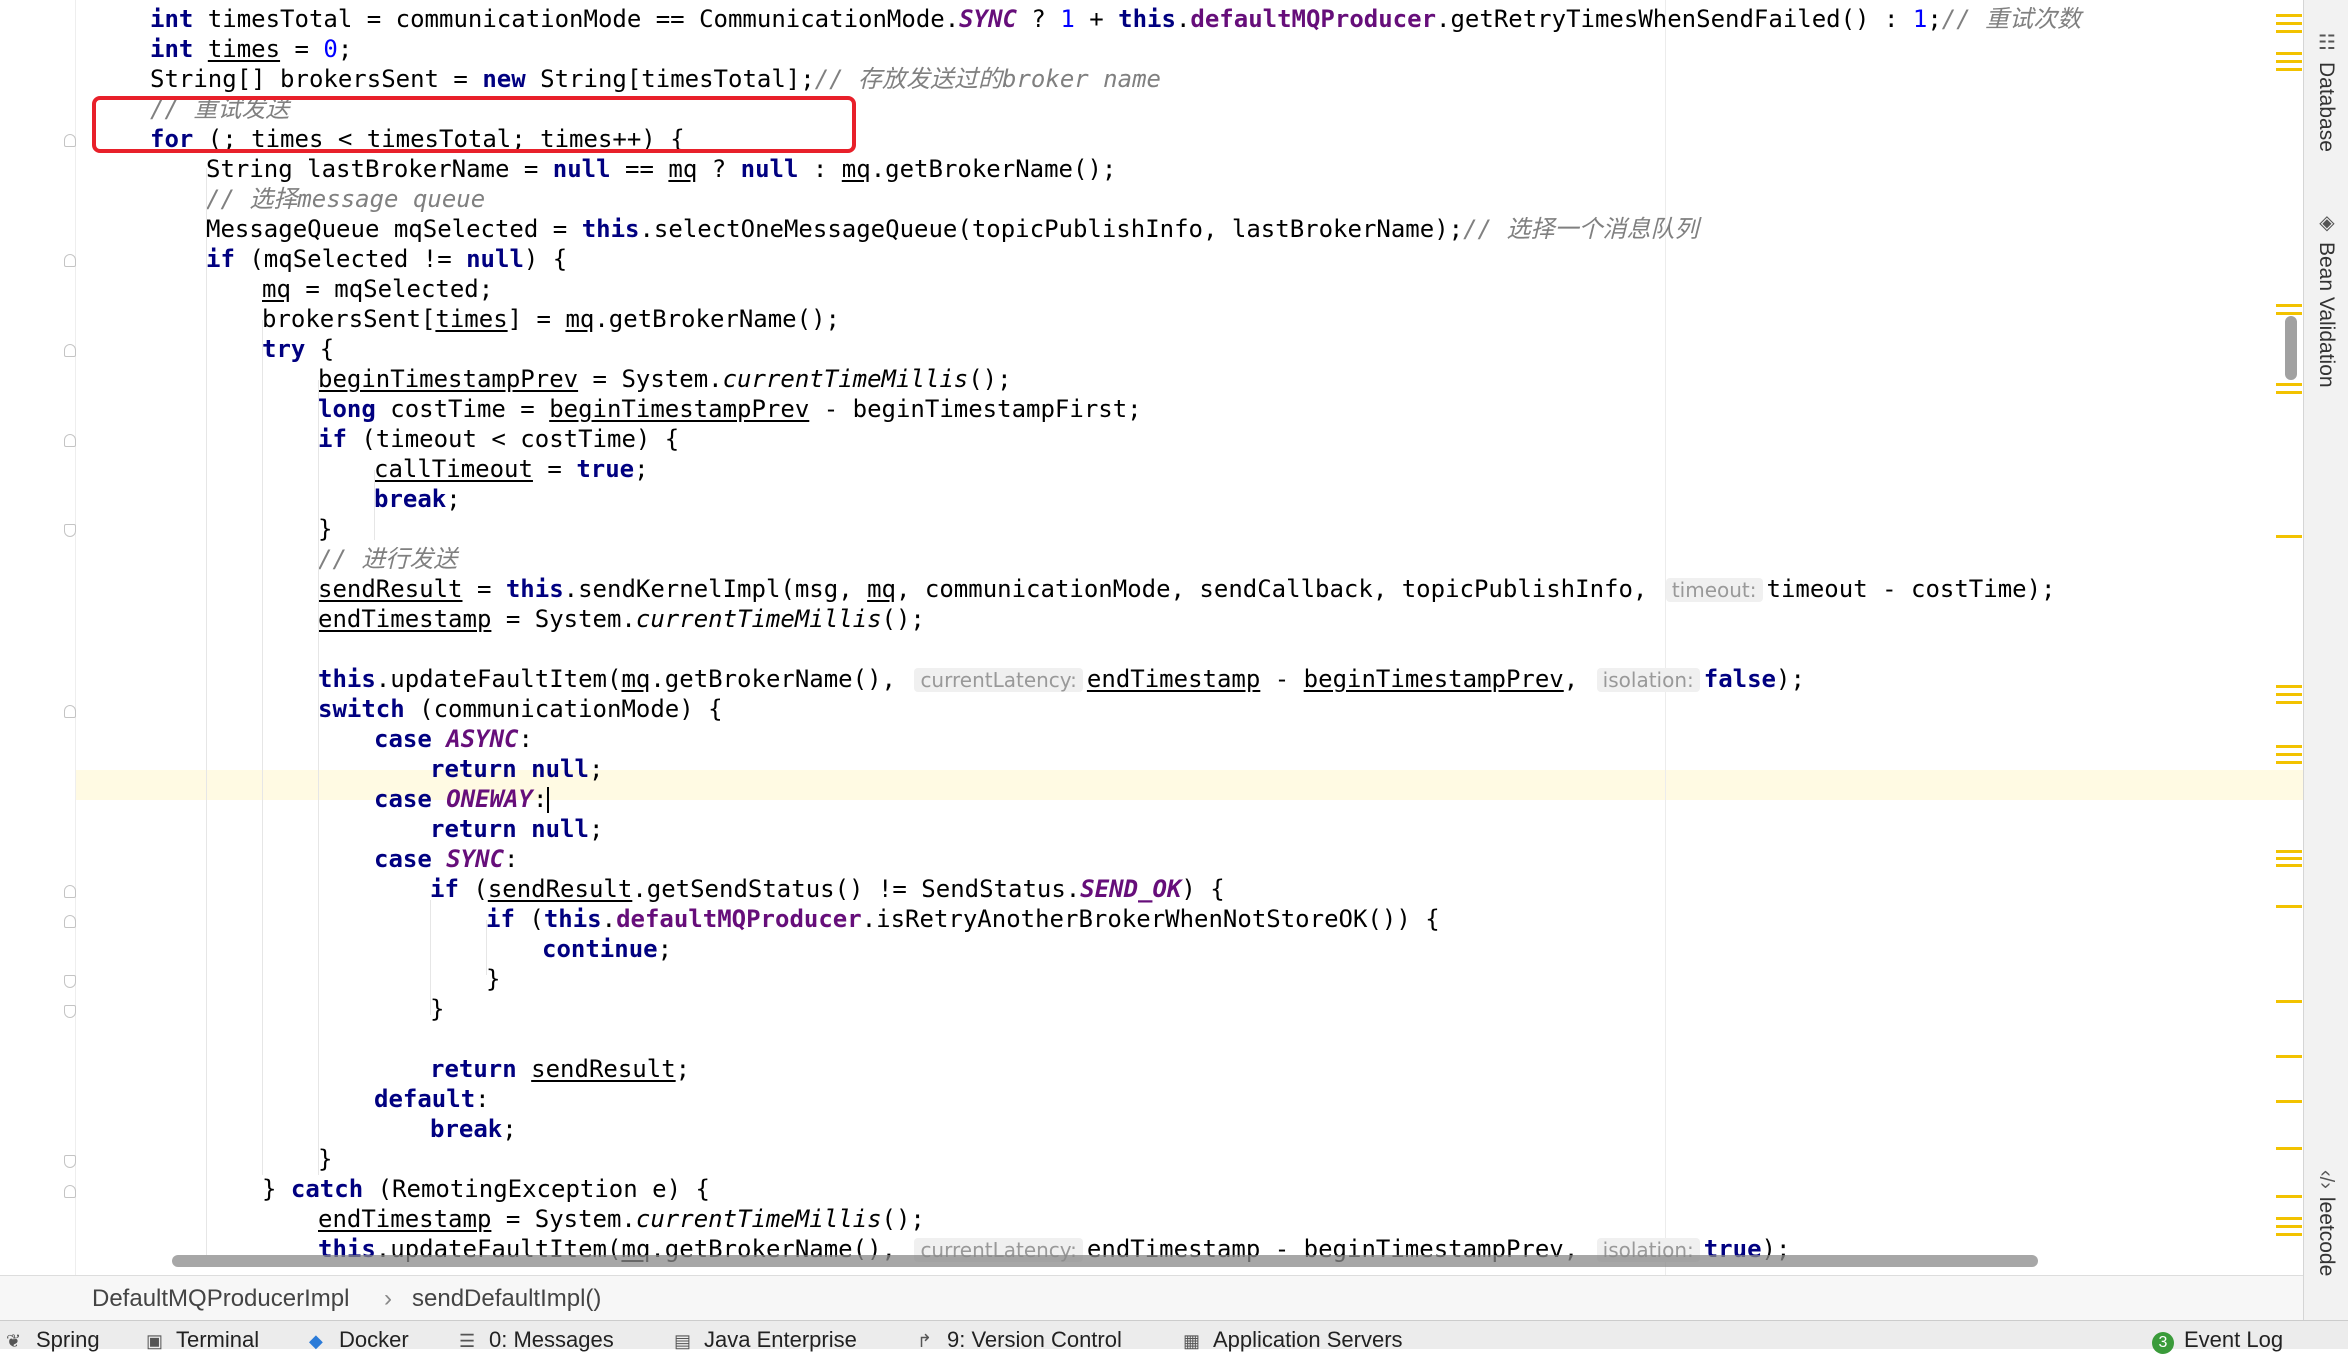 The image size is (2348, 1354). What do you see at coordinates (1674, 19) in the screenshot?
I see `code-token: .getRetryTimesWhenSendFailed() :` at bounding box center [1674, 19].